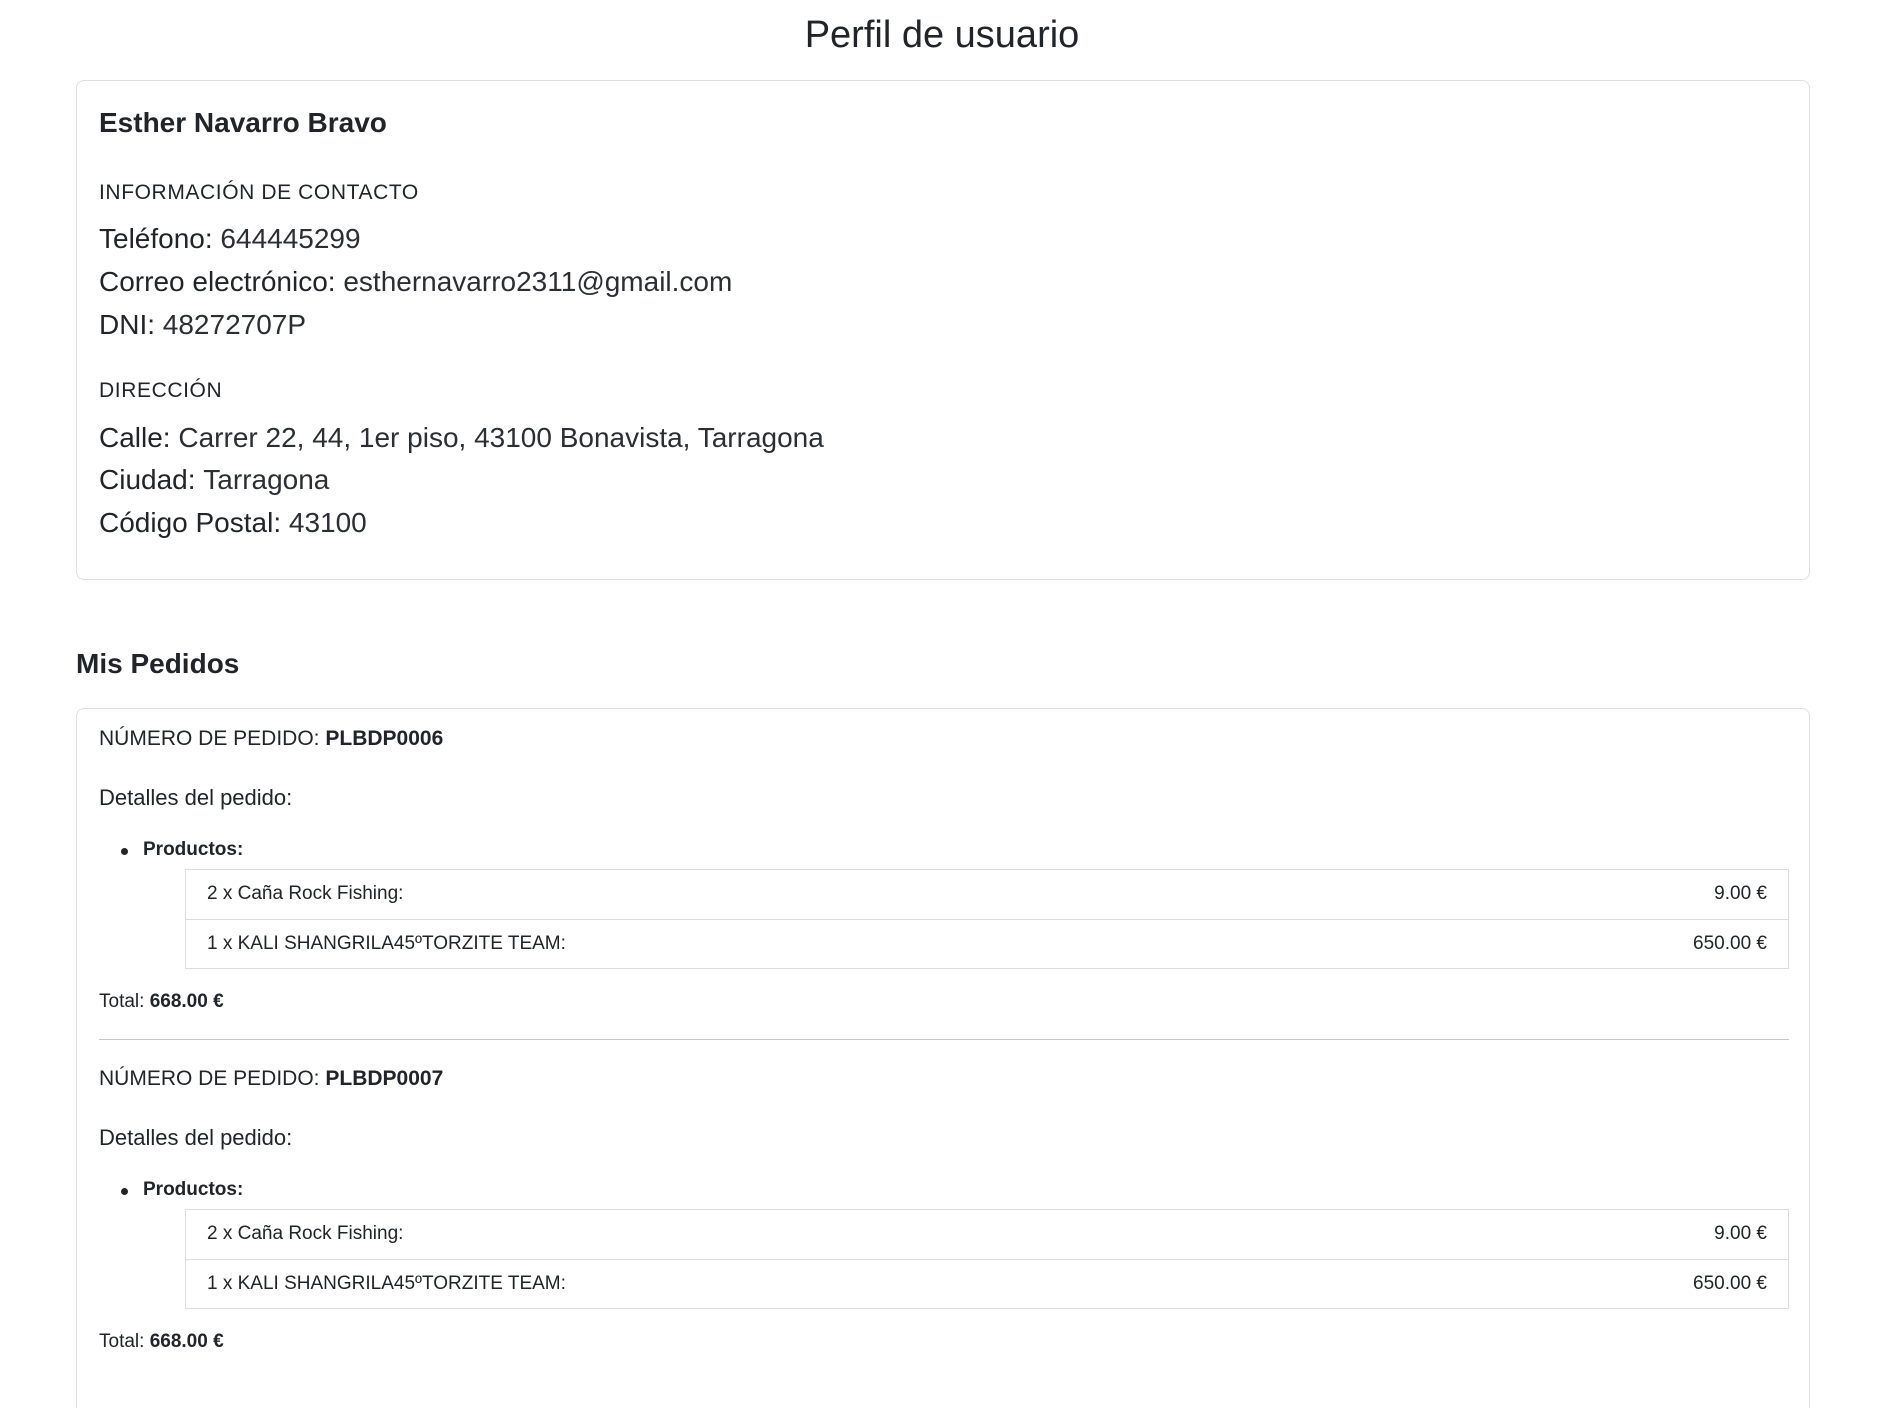 The image size is (1884, 1408). What do you see at coordinates (944, 1039) in the screenshot?
I see `order-divider` at bounding box center [944, 1039].